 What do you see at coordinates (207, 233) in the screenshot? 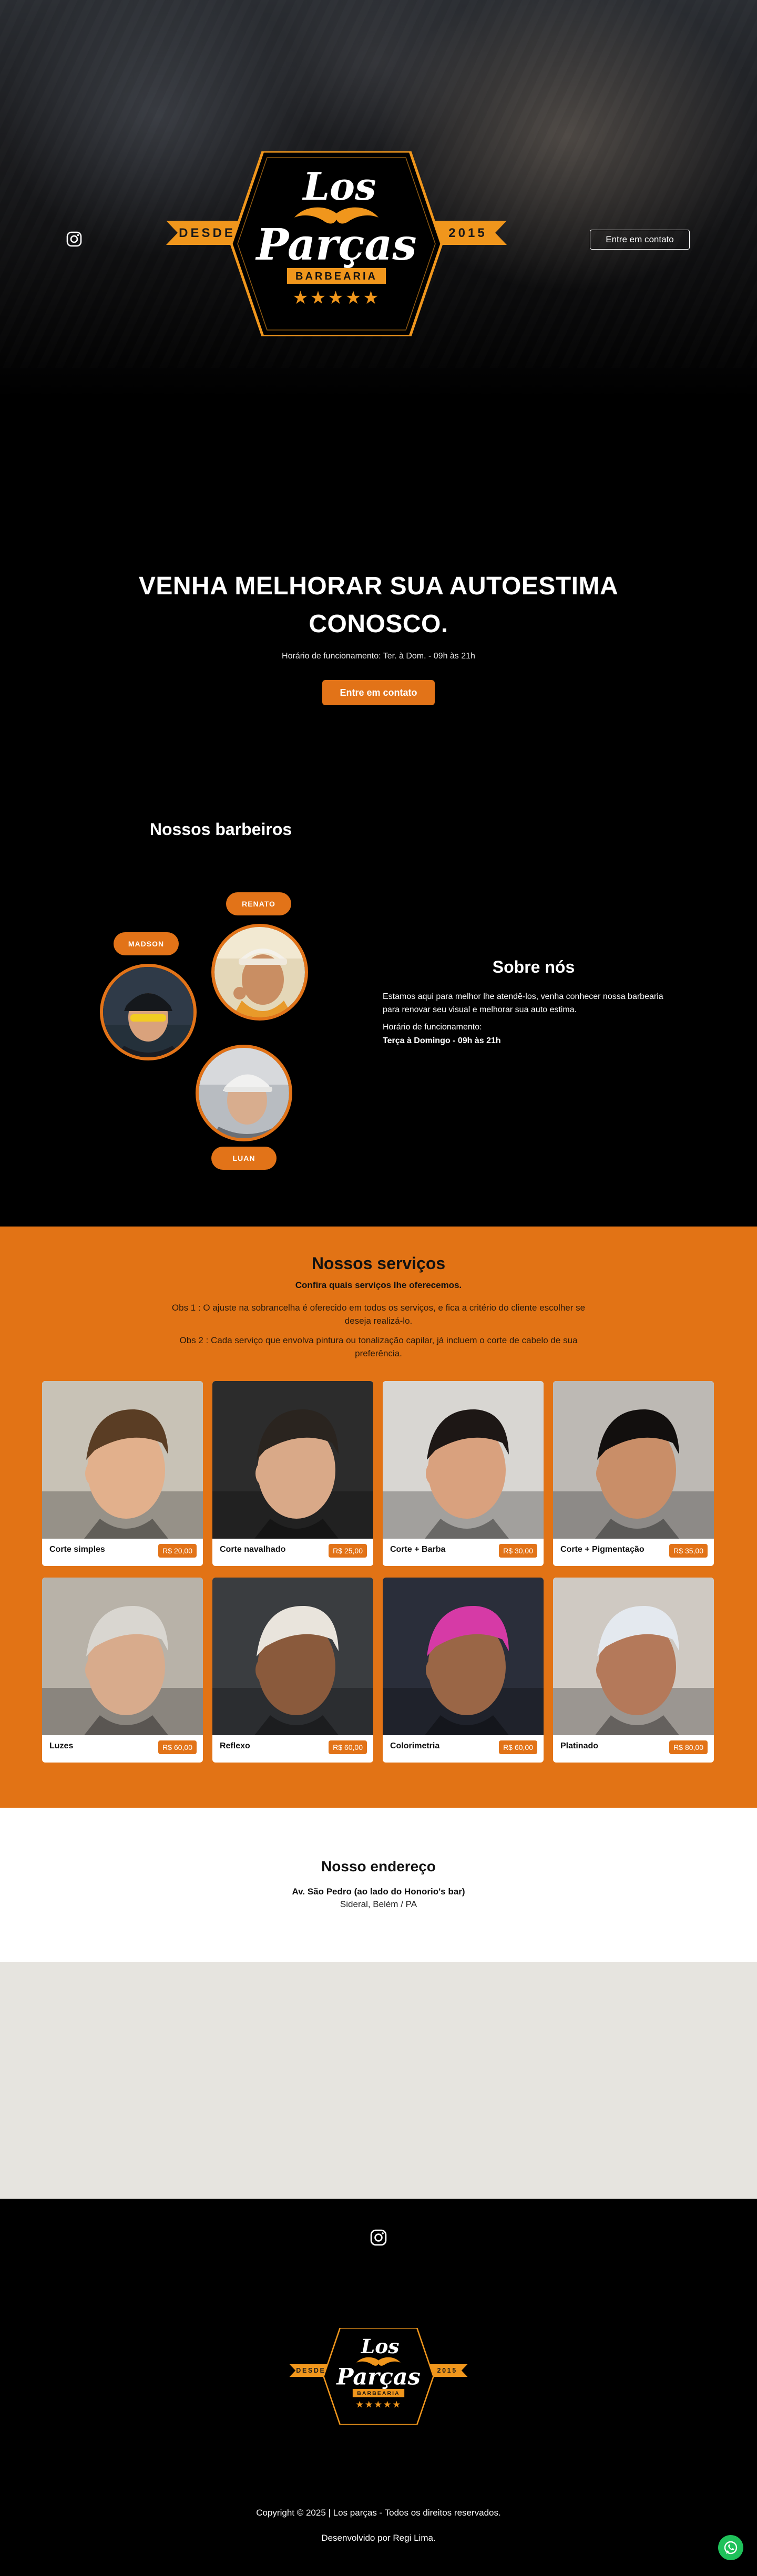
I see `since-label: DESDE` at bounding box center [207, 233].